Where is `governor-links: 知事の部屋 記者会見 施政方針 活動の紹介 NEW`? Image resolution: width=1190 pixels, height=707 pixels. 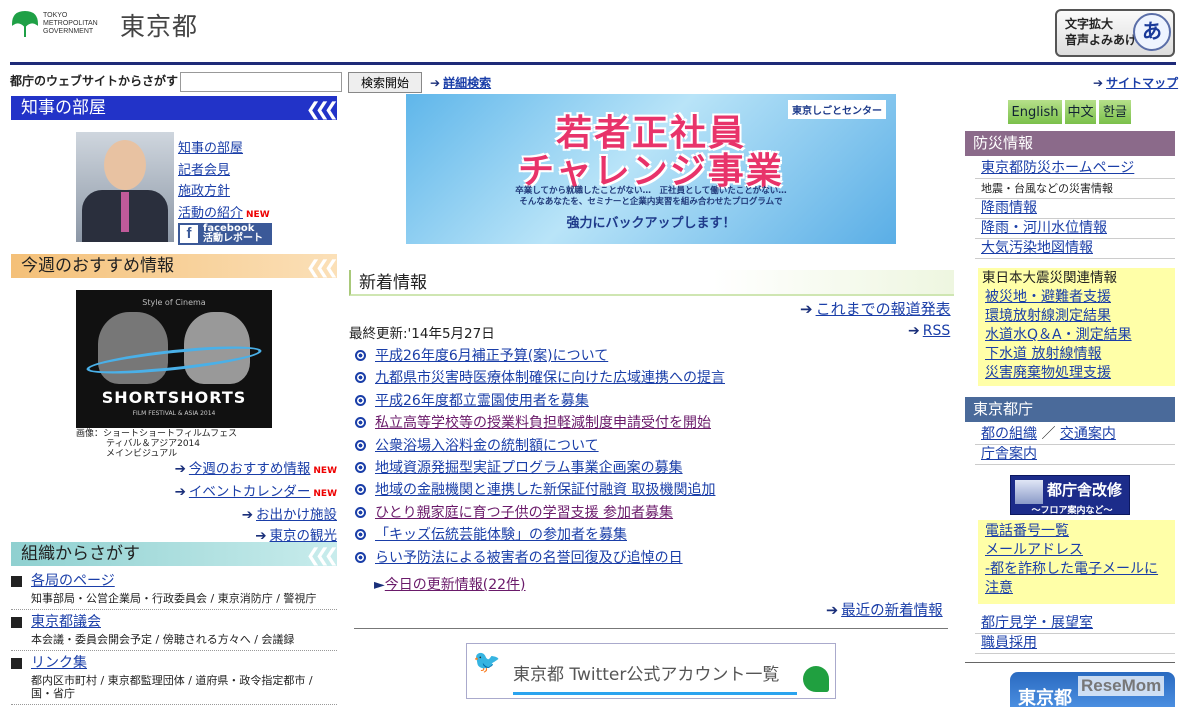 governor-links: 知事の部屋 記者会見 施政方針 活動の紹介 NEW is located at coordinates (224, 182).